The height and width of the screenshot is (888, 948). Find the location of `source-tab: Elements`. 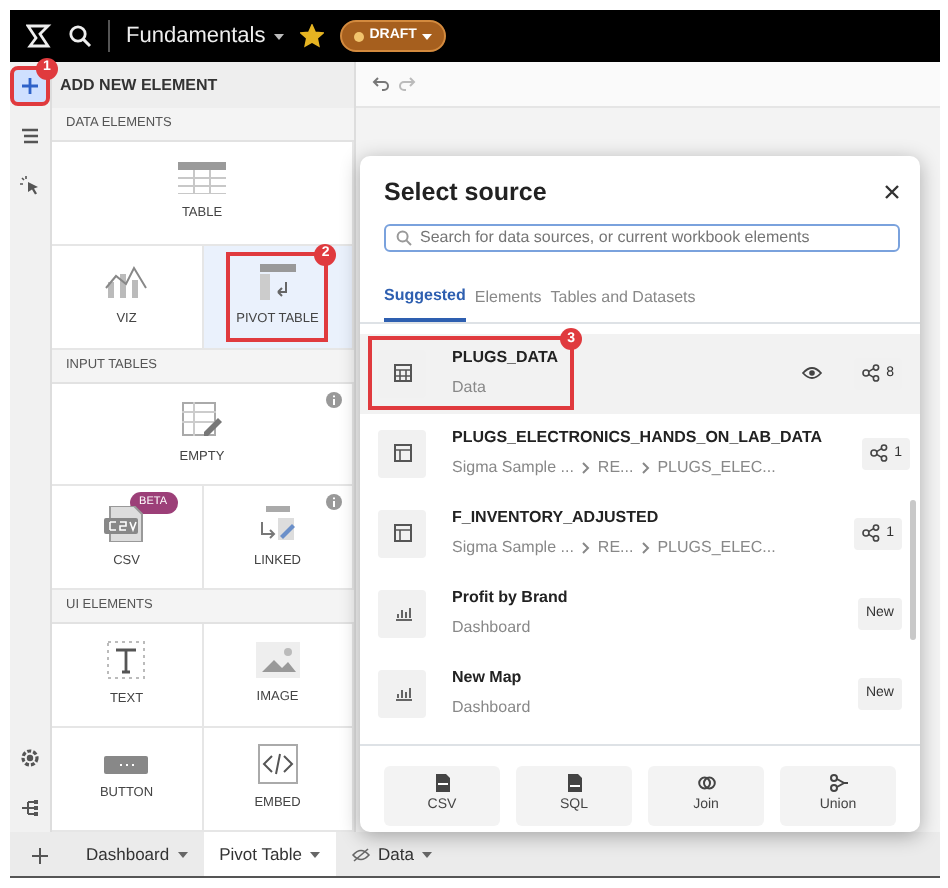

source-tab: Elements is located at coordinates (508, 302).